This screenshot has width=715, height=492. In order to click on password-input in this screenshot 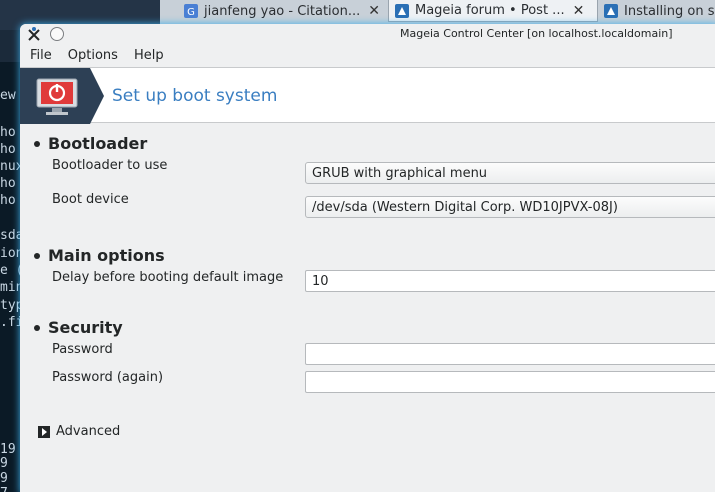, I will do `click(510, 354)`.